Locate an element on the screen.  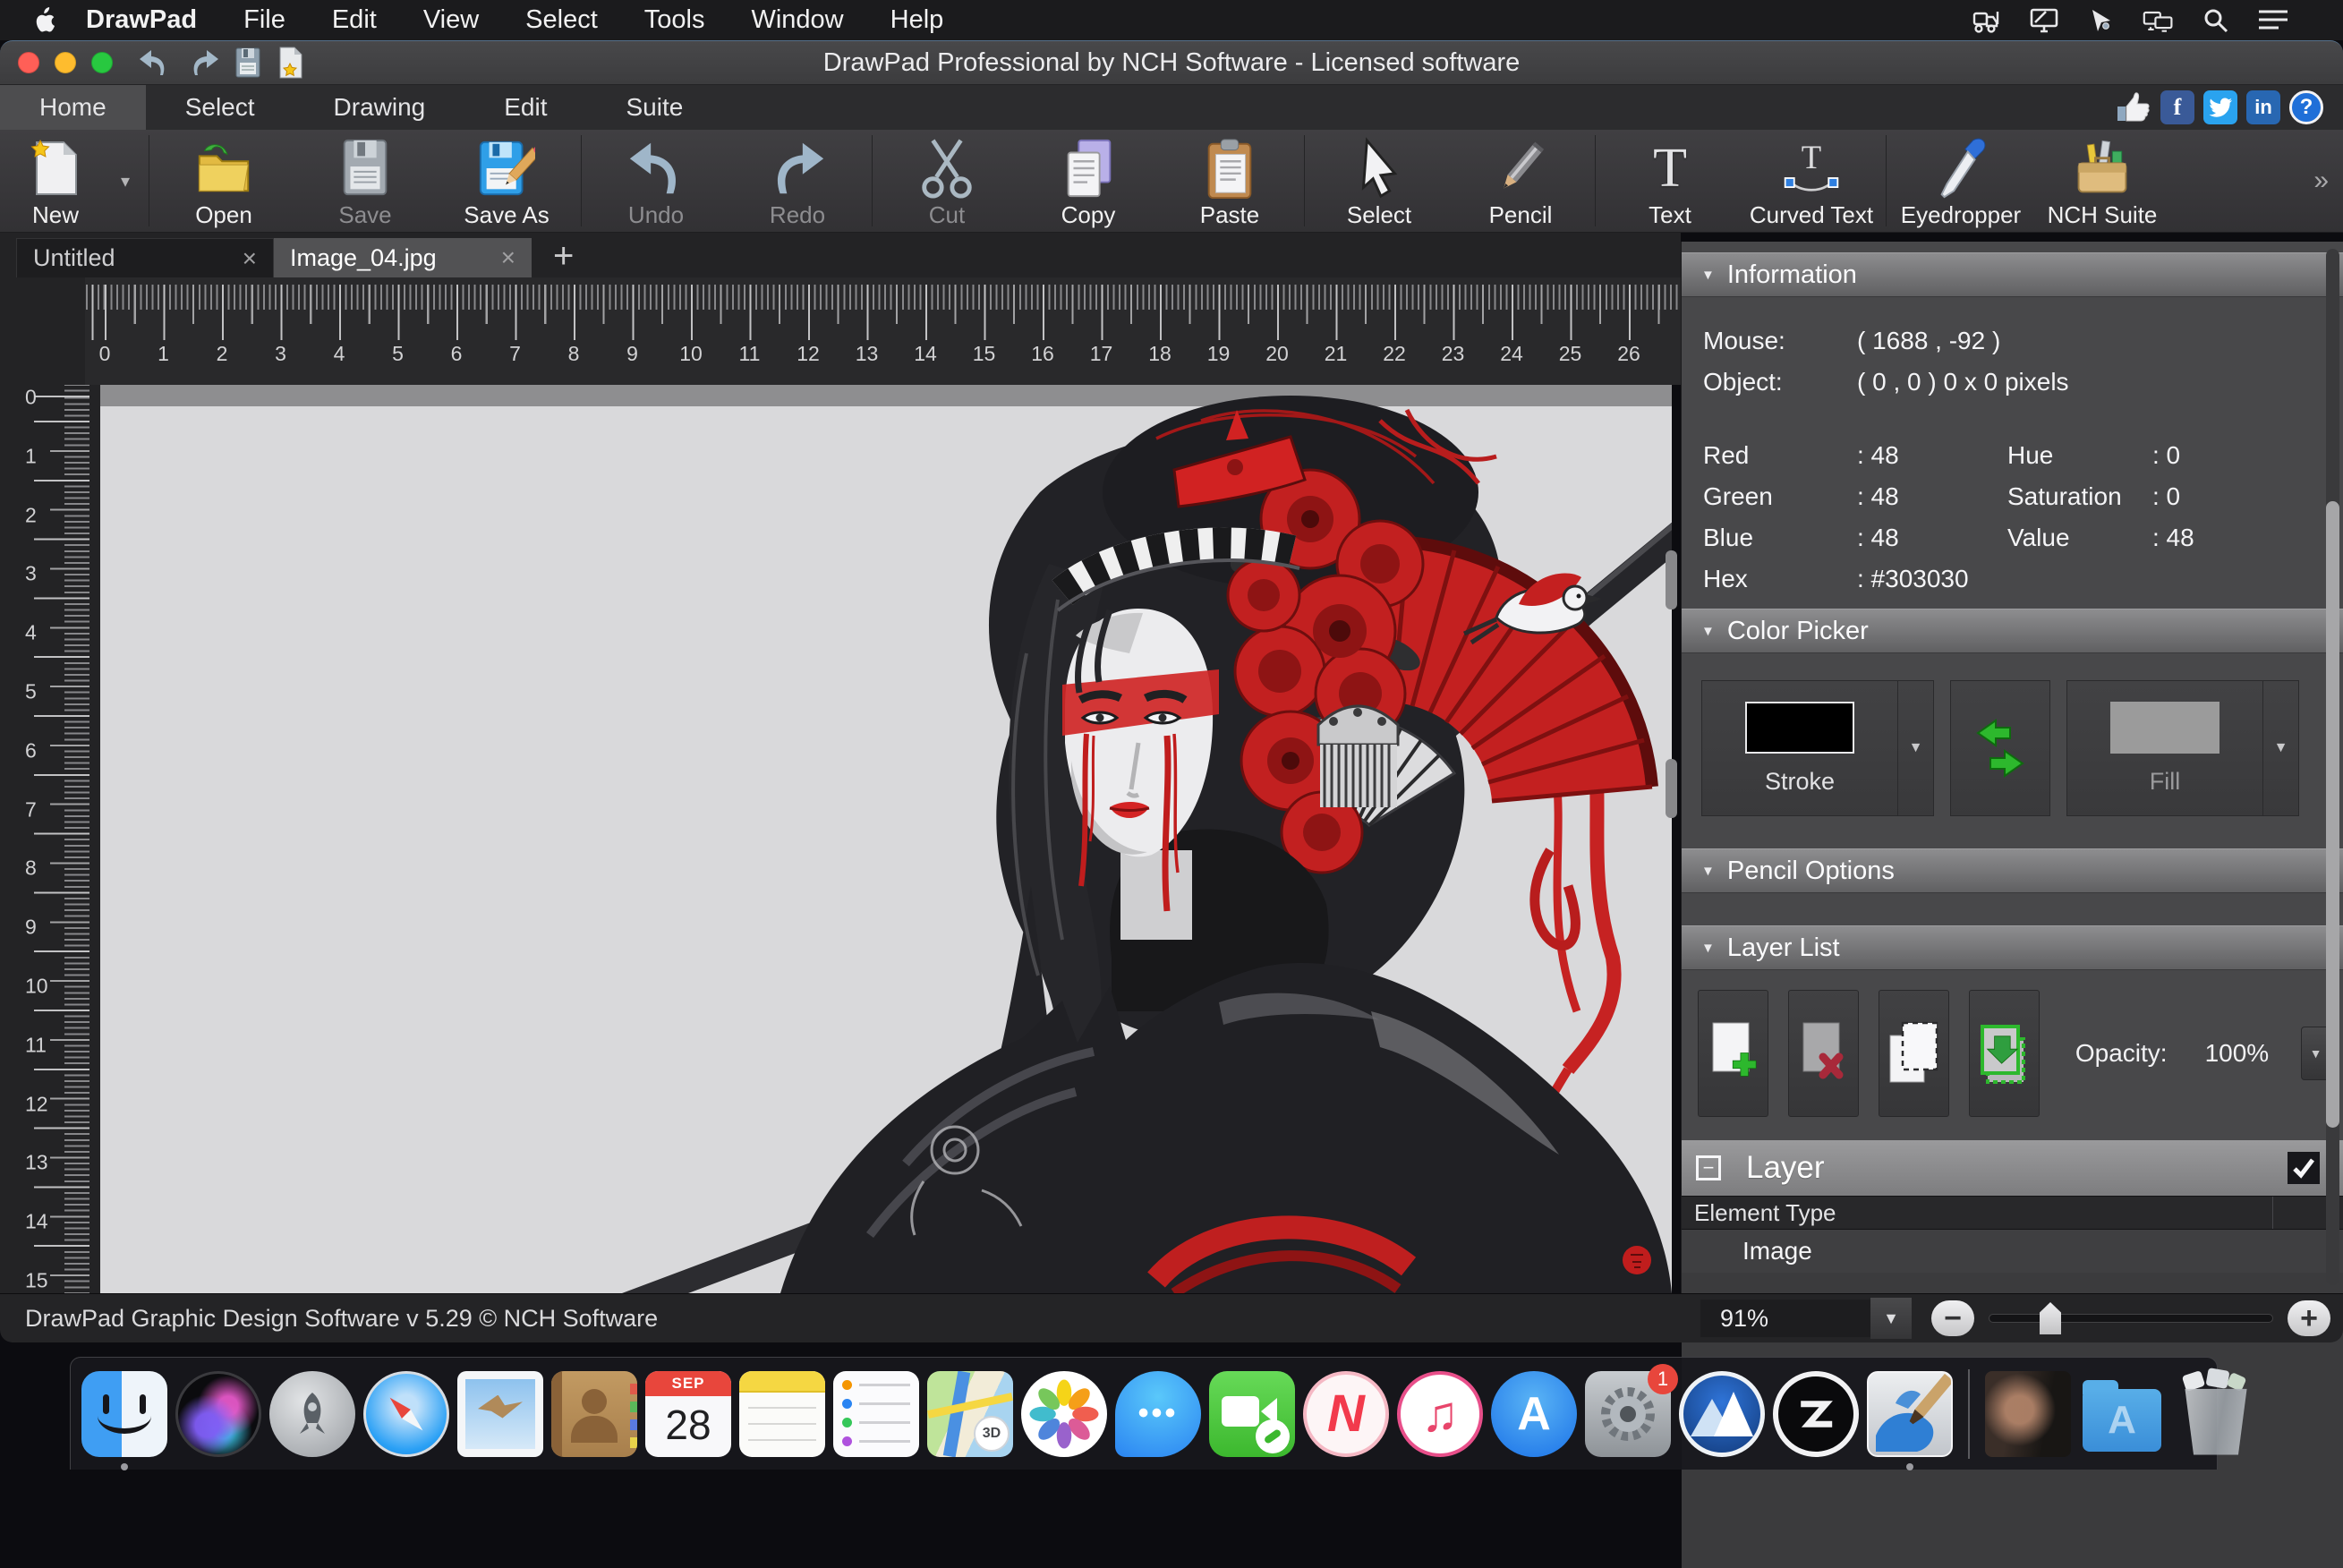
menu-item-tools: Tools is located at coordinates (674, 20).